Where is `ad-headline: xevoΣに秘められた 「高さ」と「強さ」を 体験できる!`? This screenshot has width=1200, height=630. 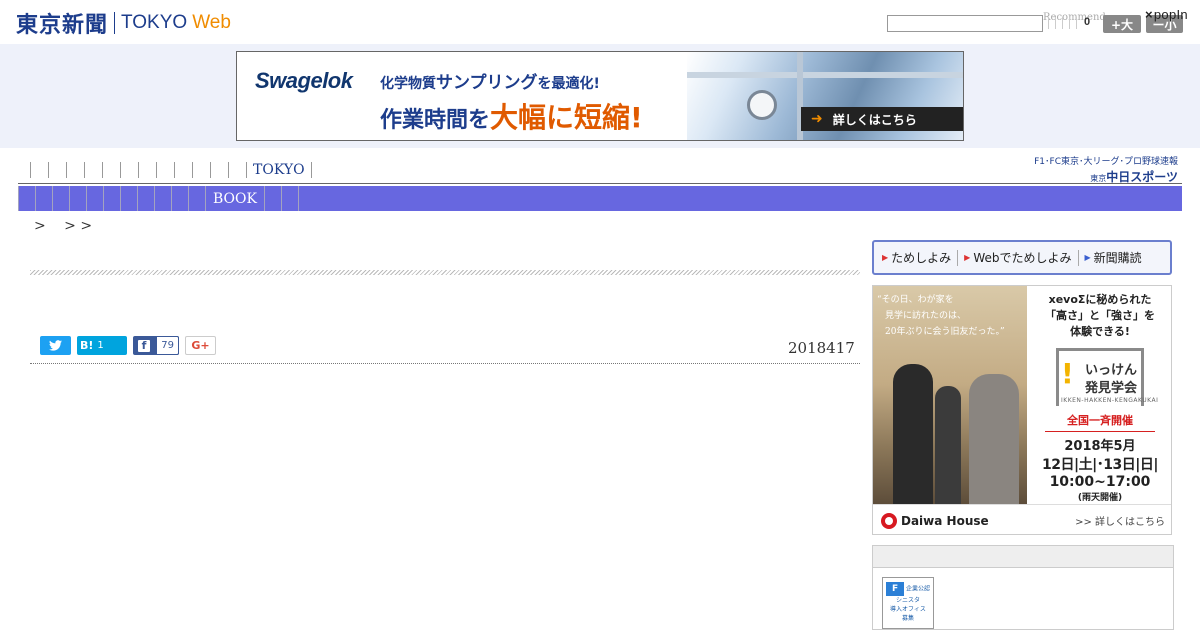
ad-headline: xevoΣに秘められた 「高さ」と「強さ」を 体験できる! is located at coordinates (1100, 315).